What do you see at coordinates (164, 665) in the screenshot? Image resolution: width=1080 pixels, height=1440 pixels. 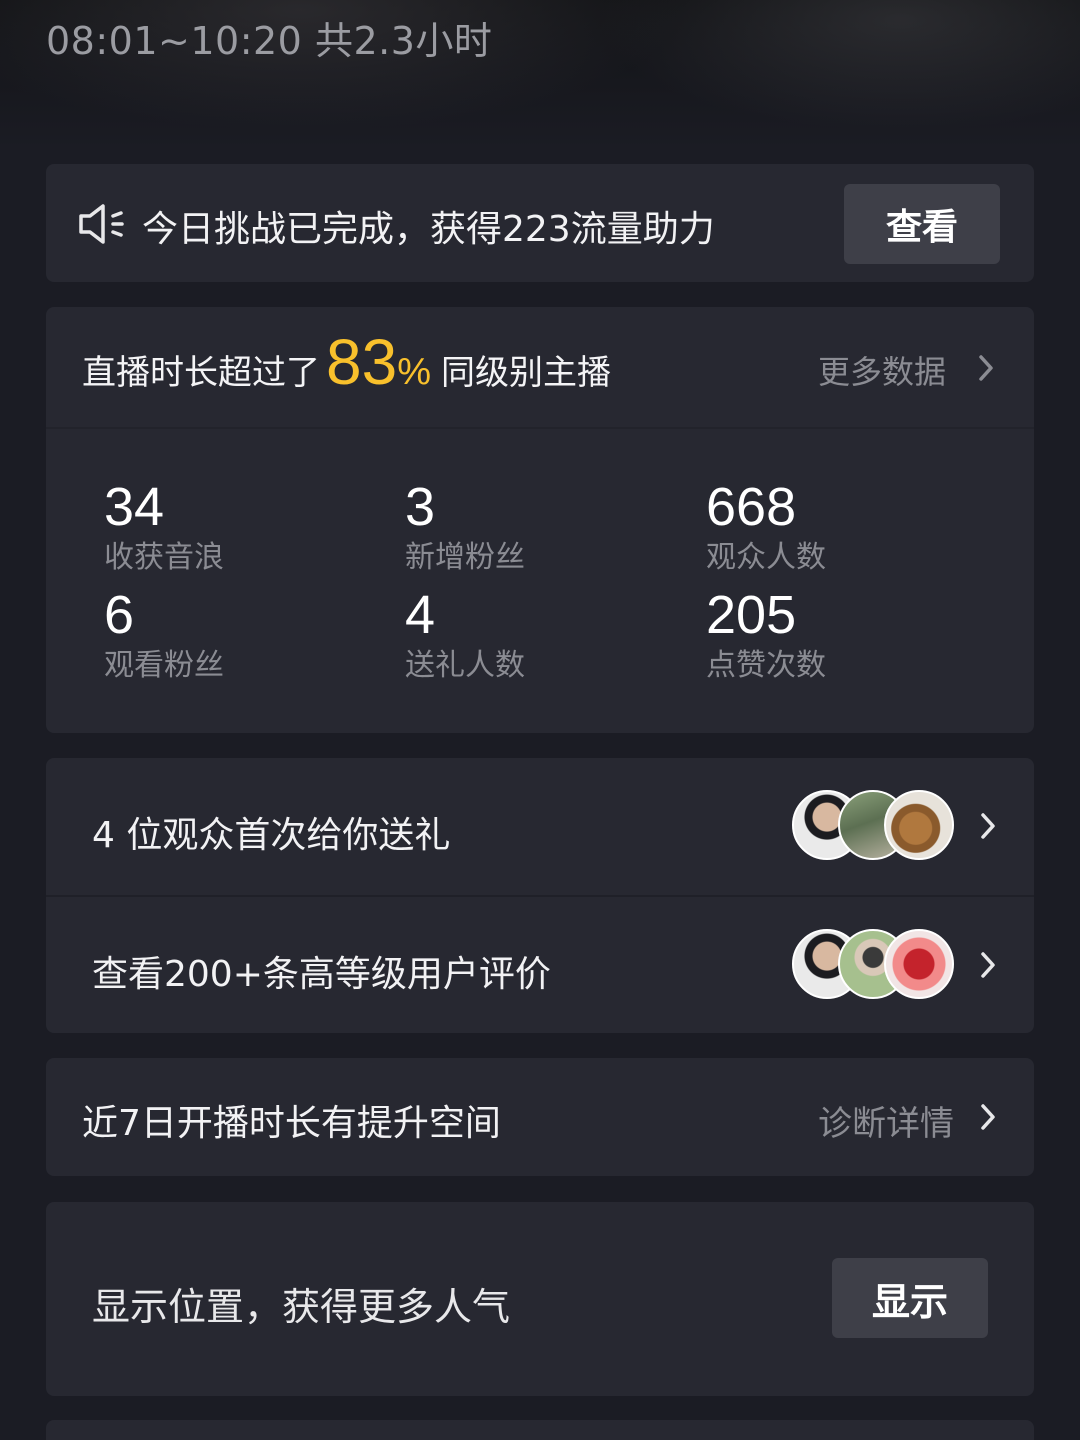 I see `stat-label: 观看粉丝` at bounding box center [164, 665].